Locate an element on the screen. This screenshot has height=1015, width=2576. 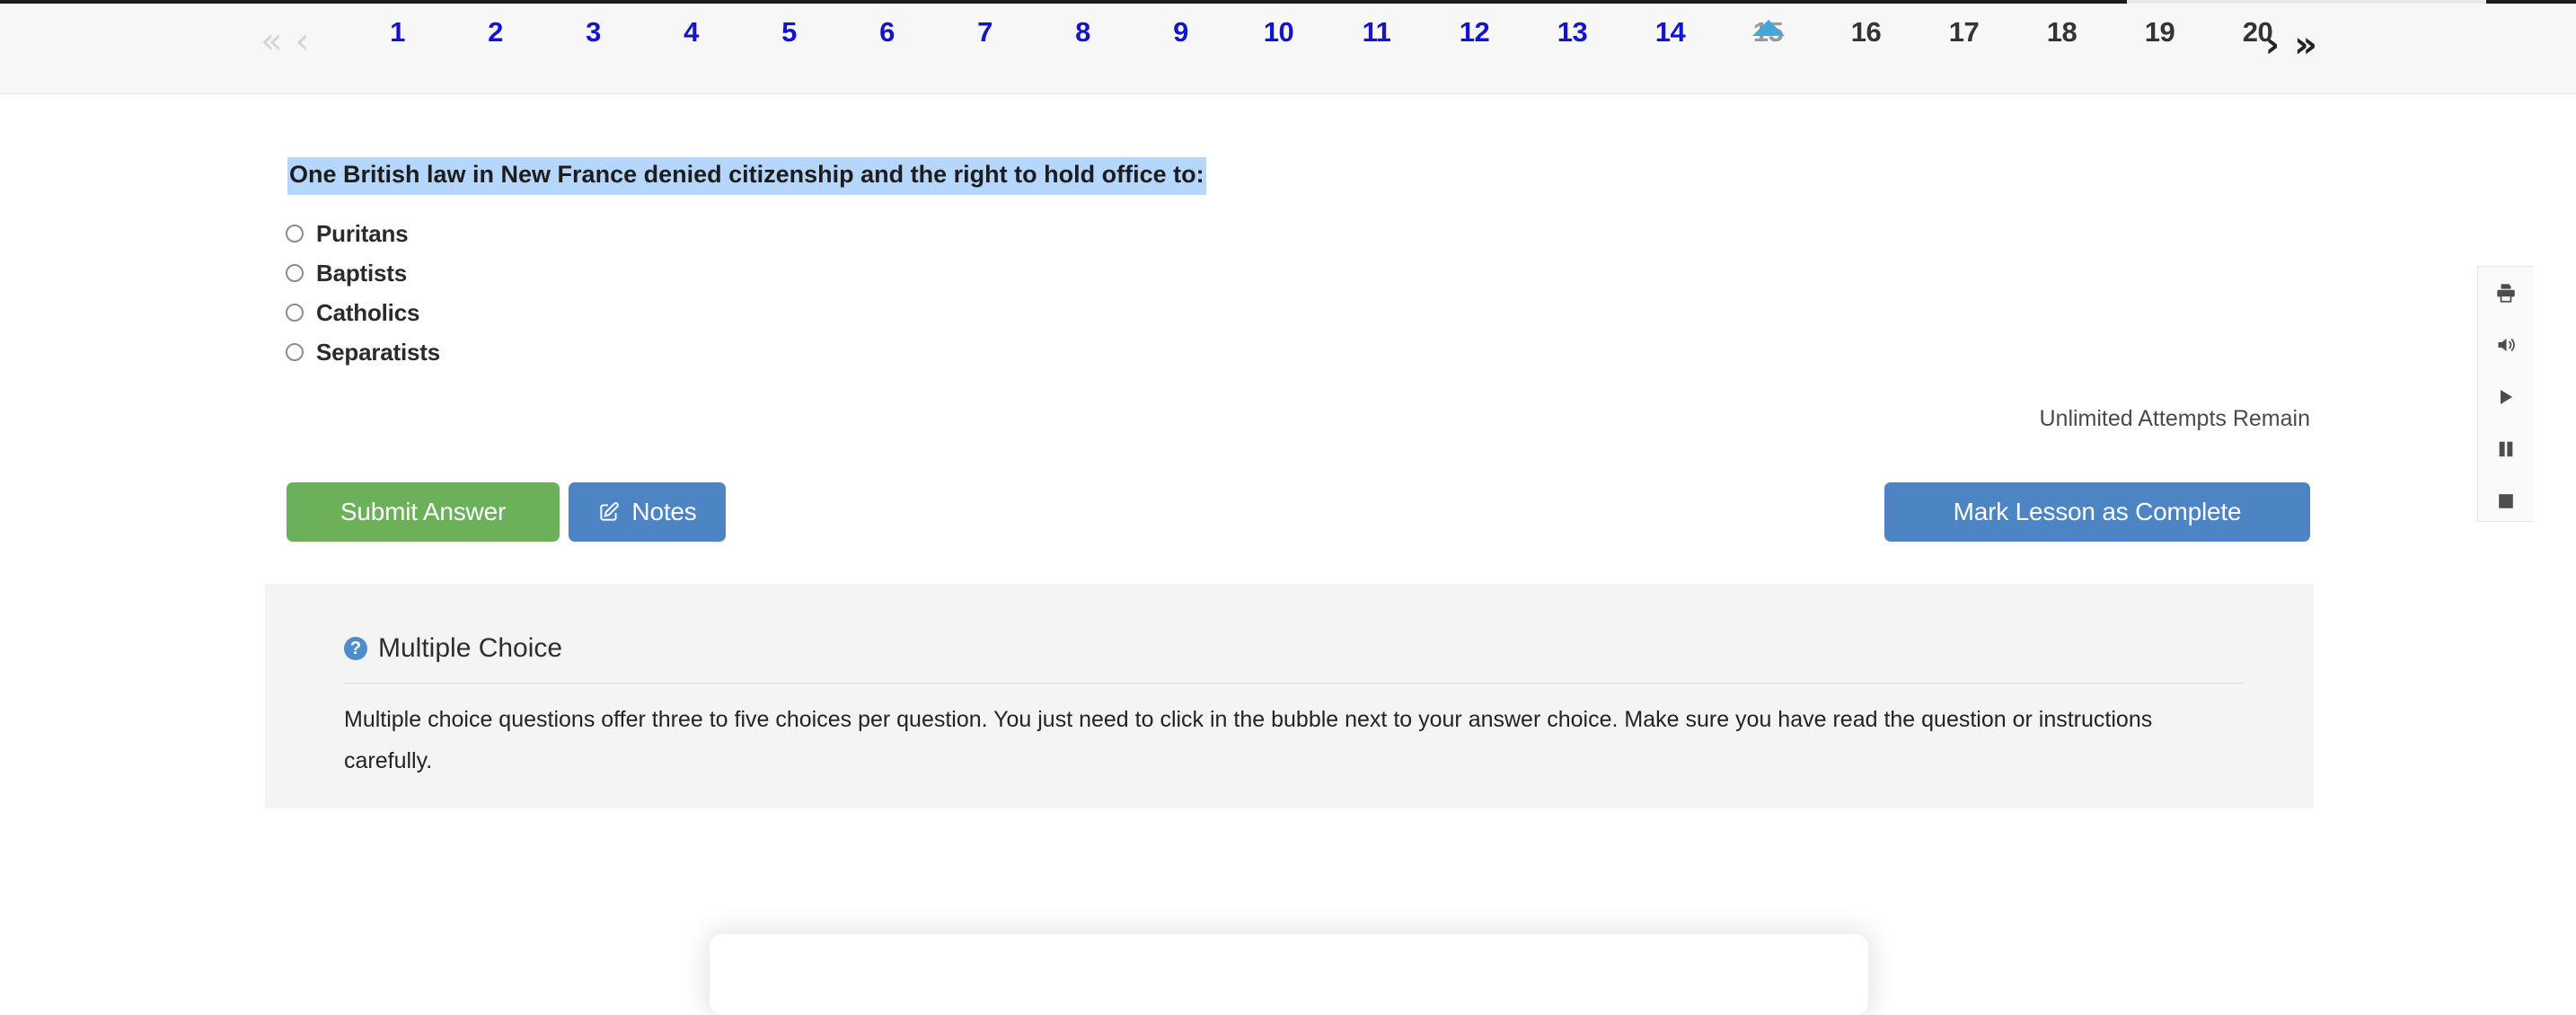
pagination-item-16: 16 is located at coordinates (1866, 26).